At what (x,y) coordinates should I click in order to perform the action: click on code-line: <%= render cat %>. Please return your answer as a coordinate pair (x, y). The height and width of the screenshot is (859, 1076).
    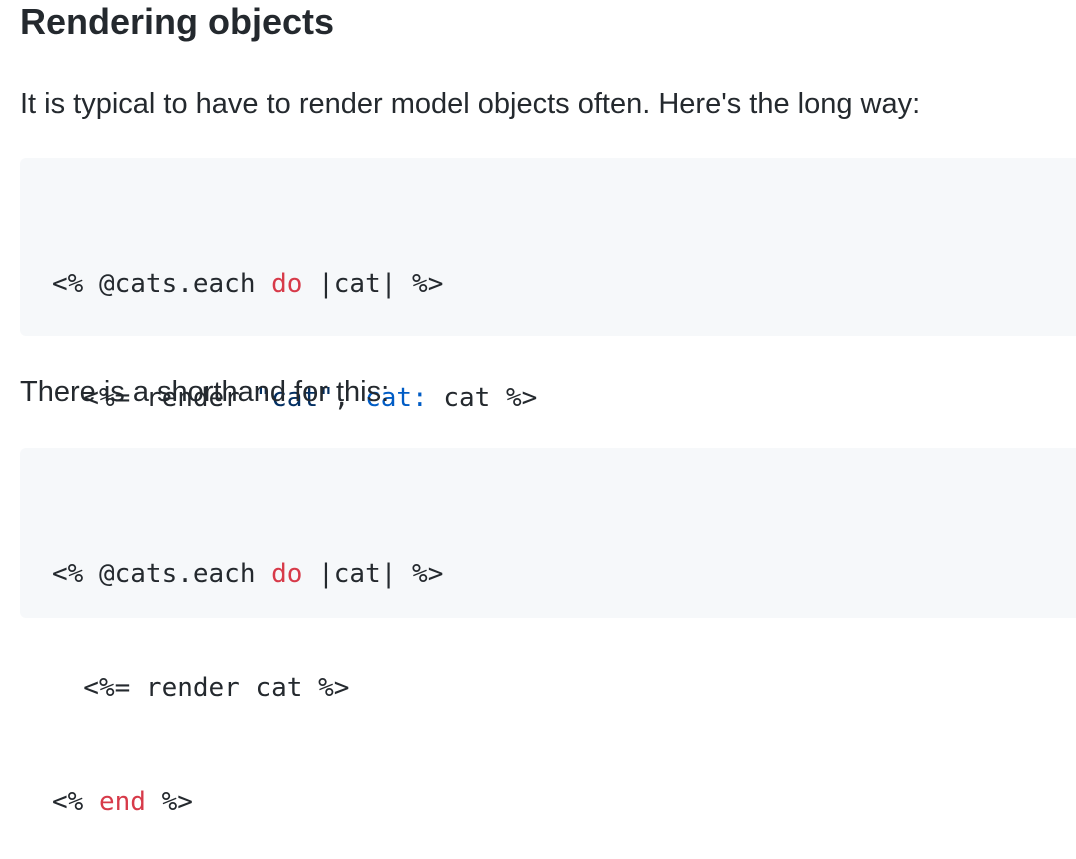
    Looking at the image, I should click on (564, 688).